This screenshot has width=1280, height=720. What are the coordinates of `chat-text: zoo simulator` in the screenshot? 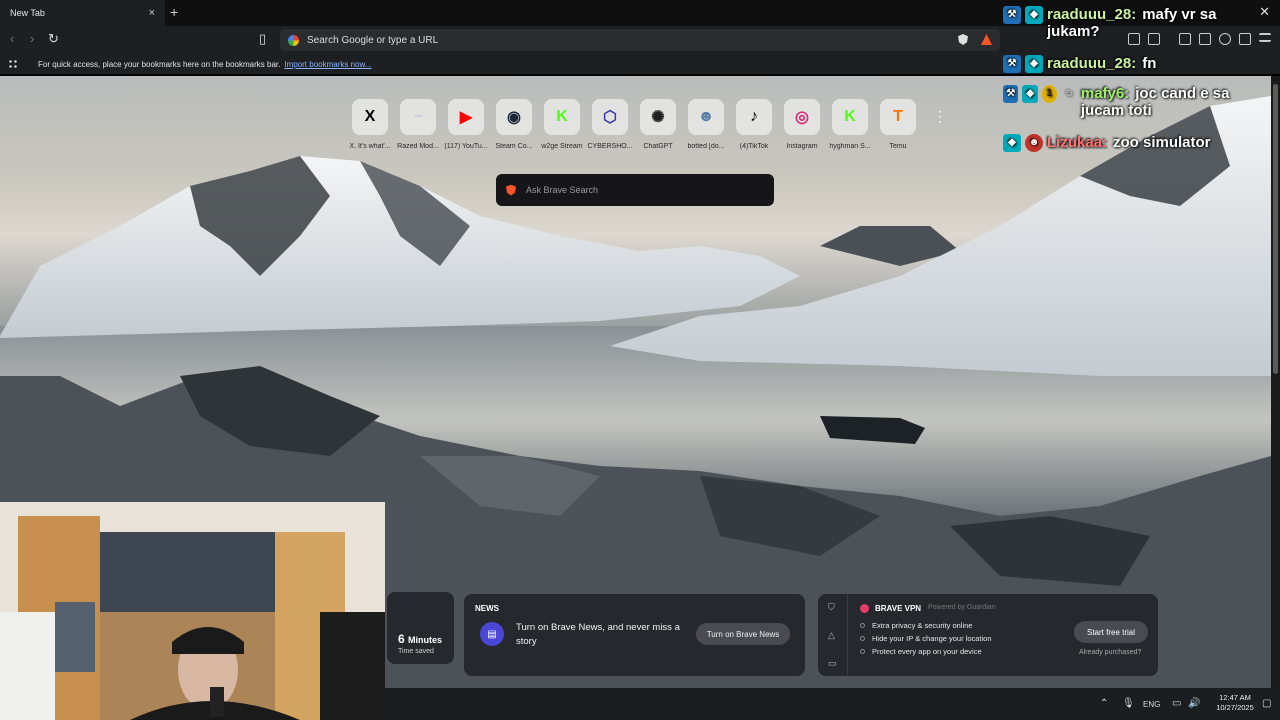 It's located at (1162, 142).